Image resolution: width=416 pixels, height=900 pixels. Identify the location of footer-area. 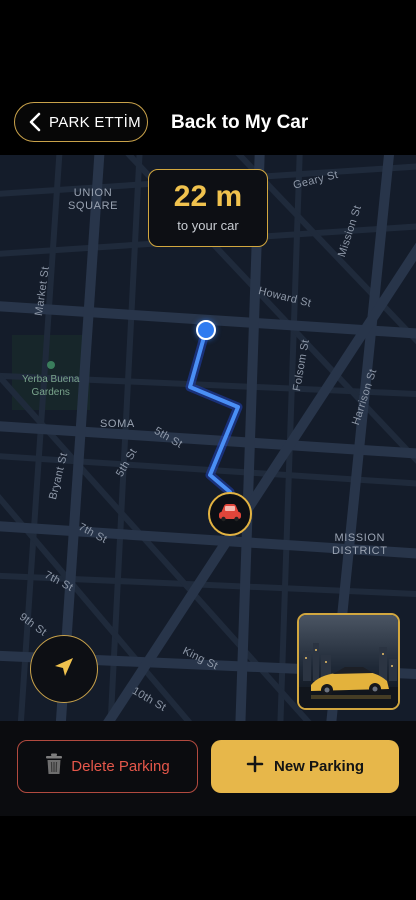
(208, 858).